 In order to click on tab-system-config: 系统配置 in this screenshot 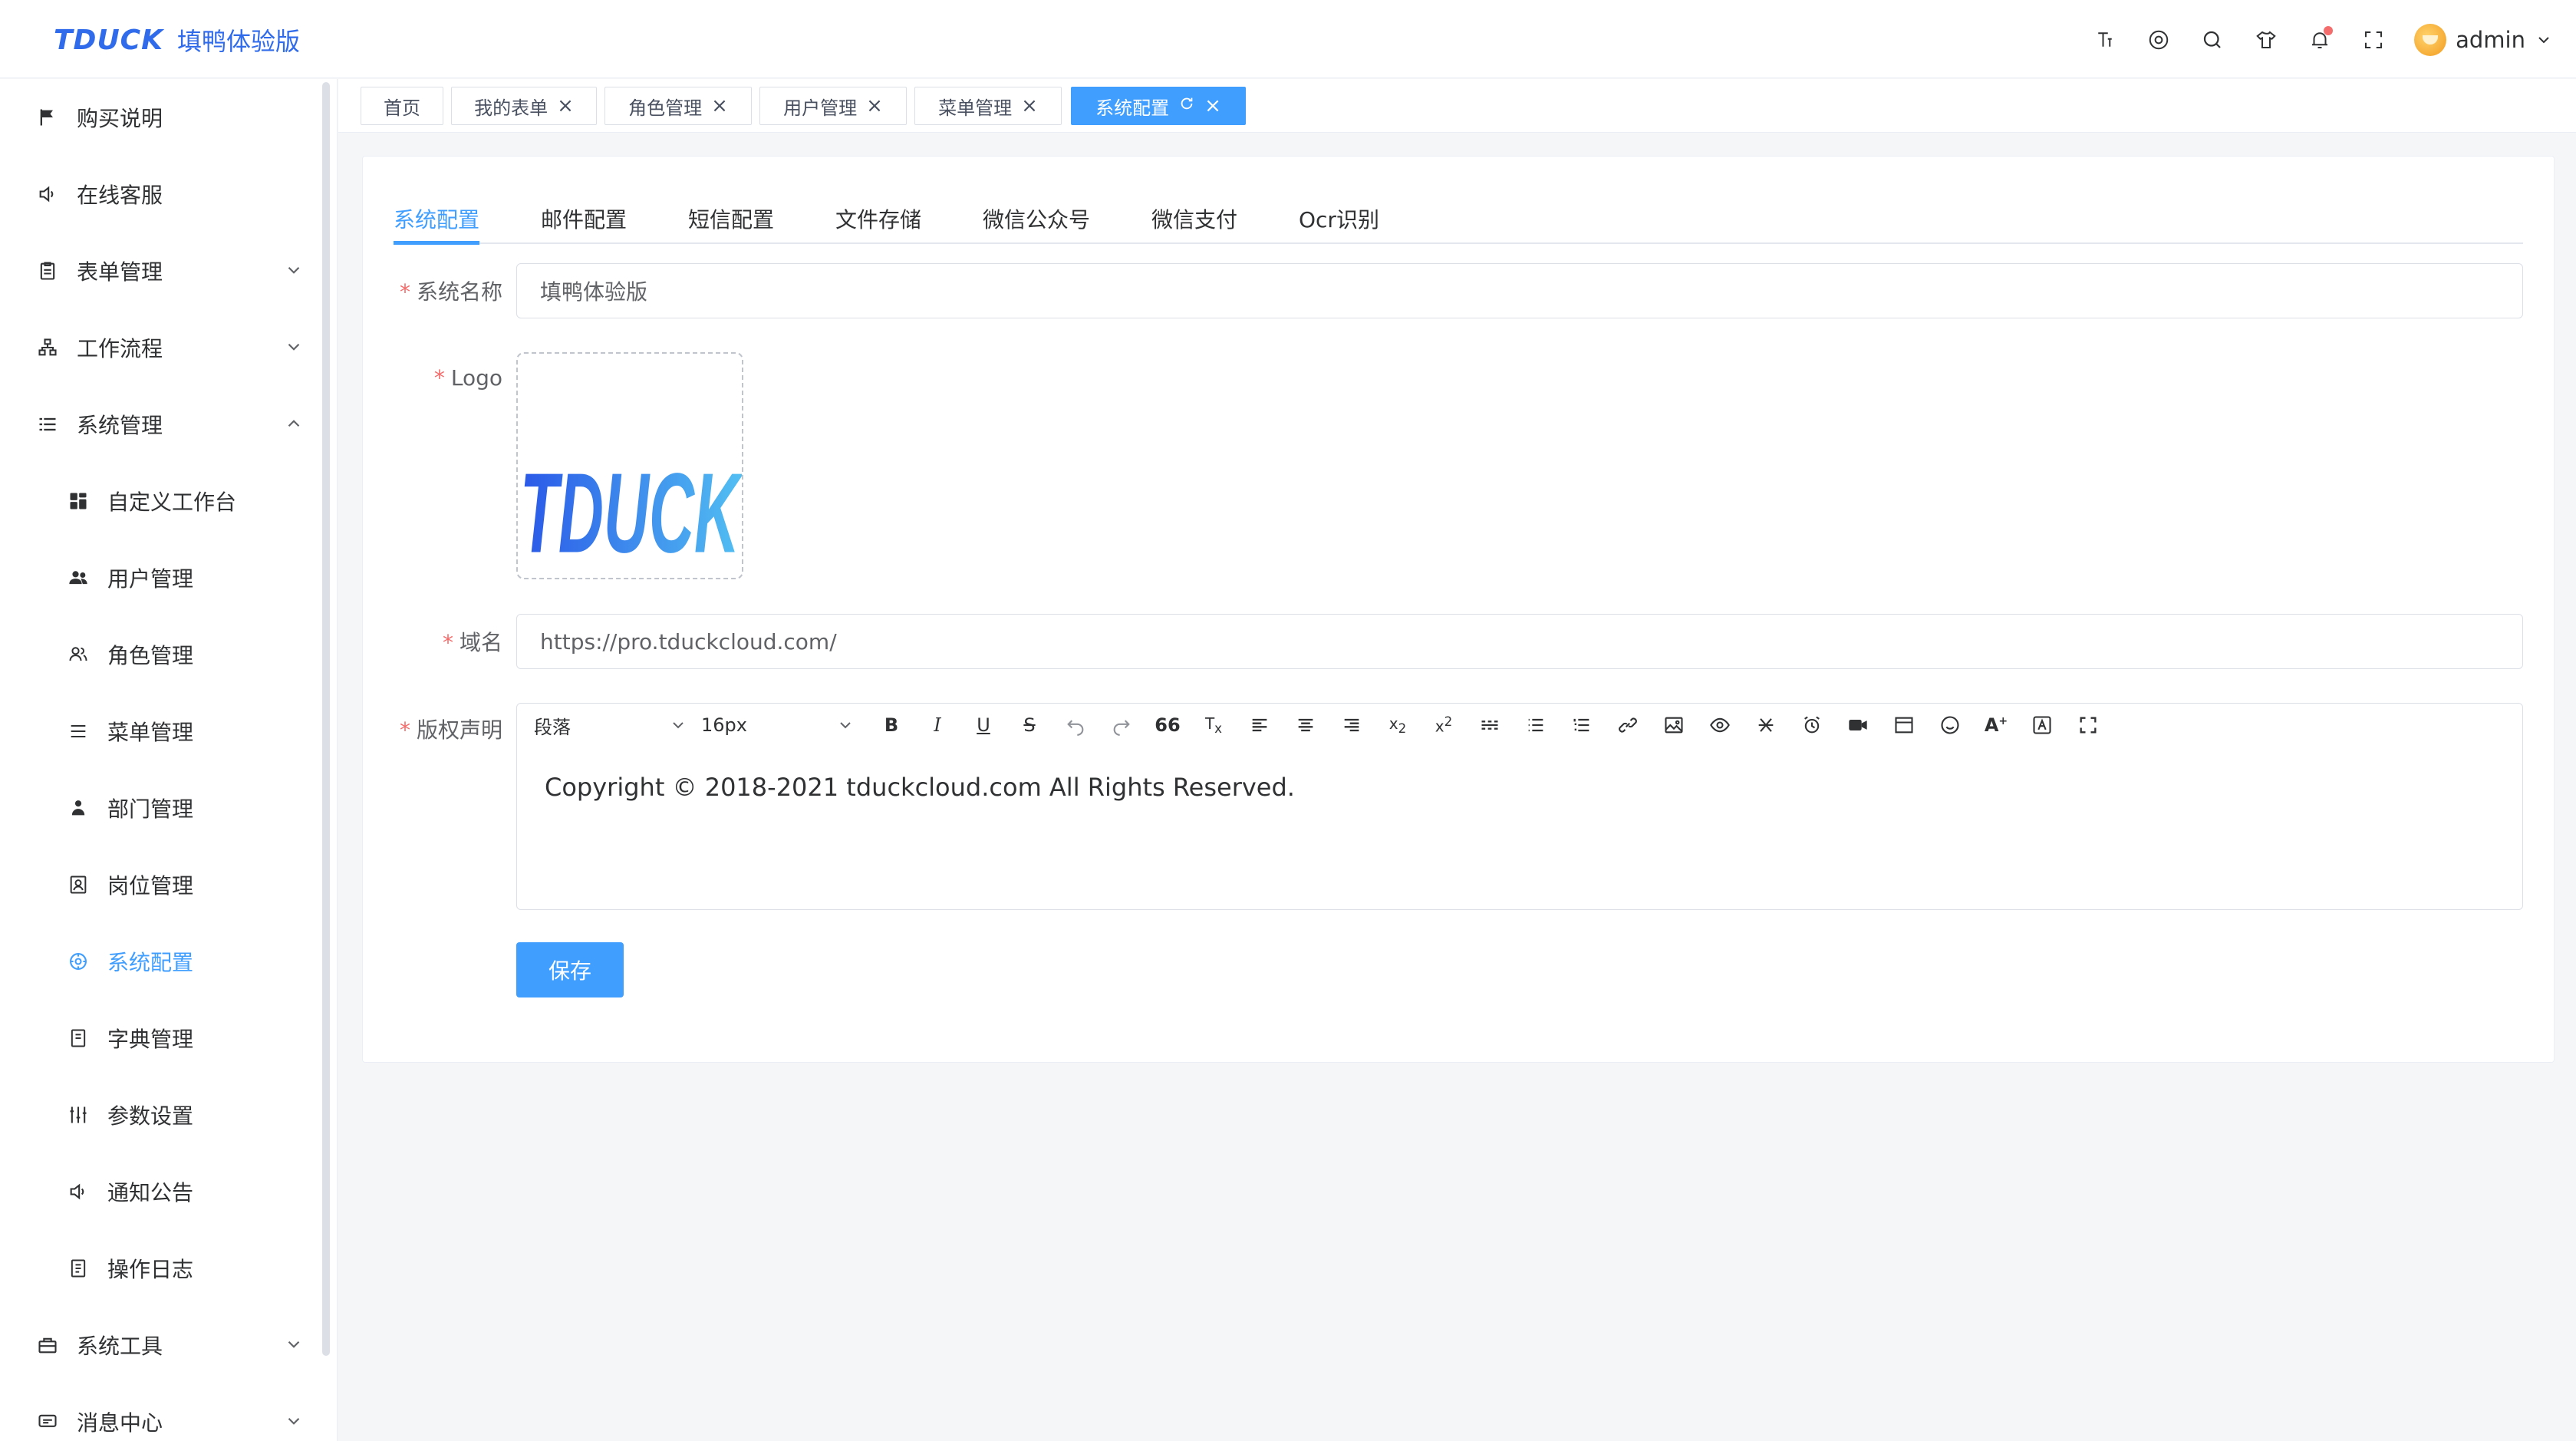, I will do `click(436, 218)`.